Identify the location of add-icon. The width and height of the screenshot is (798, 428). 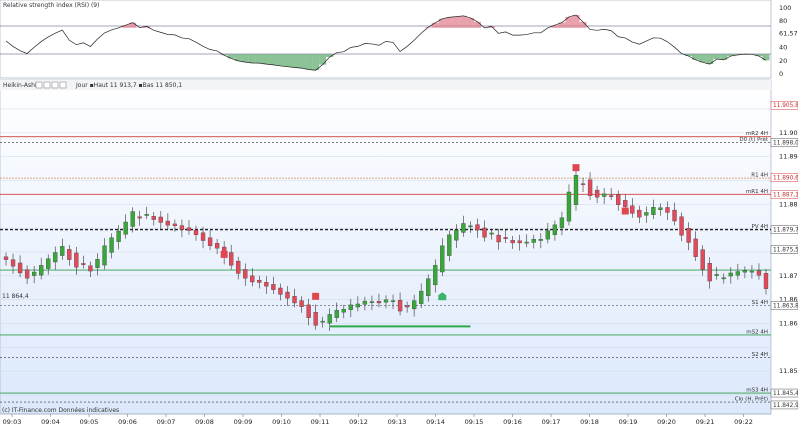
(55, 85).